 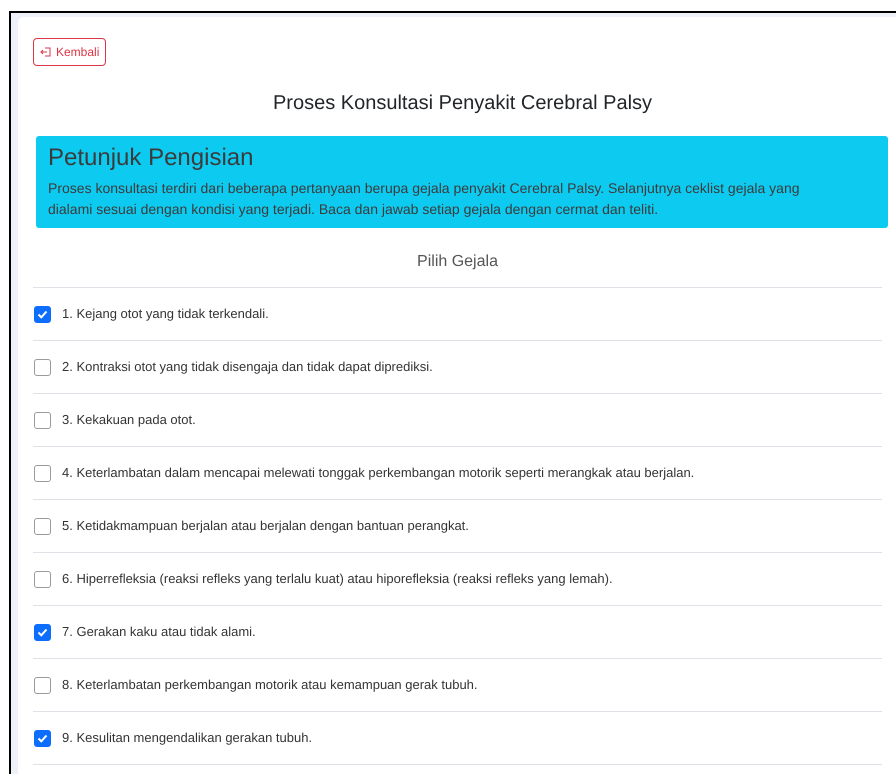 I want to click on symptom-label: 2. Kontraksi otot yang tidak disengaja dan tidak dapat diprediksi., so click(x=247, y=367).